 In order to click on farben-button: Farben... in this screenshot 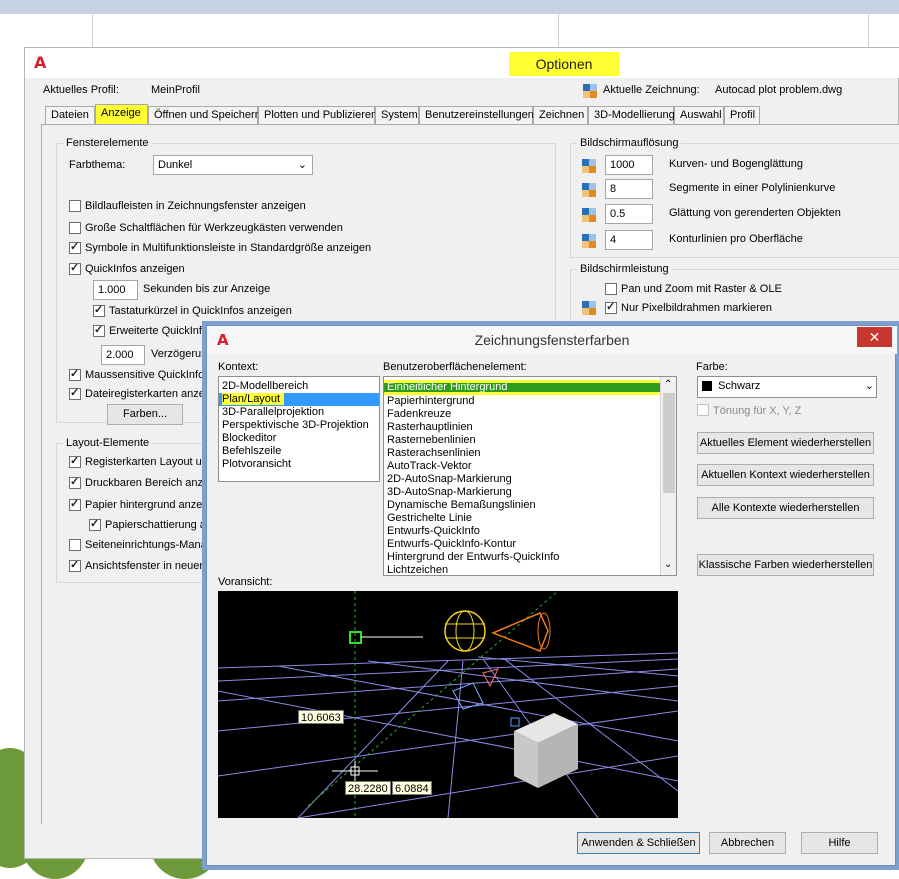, I will do `click(145, 414)`.